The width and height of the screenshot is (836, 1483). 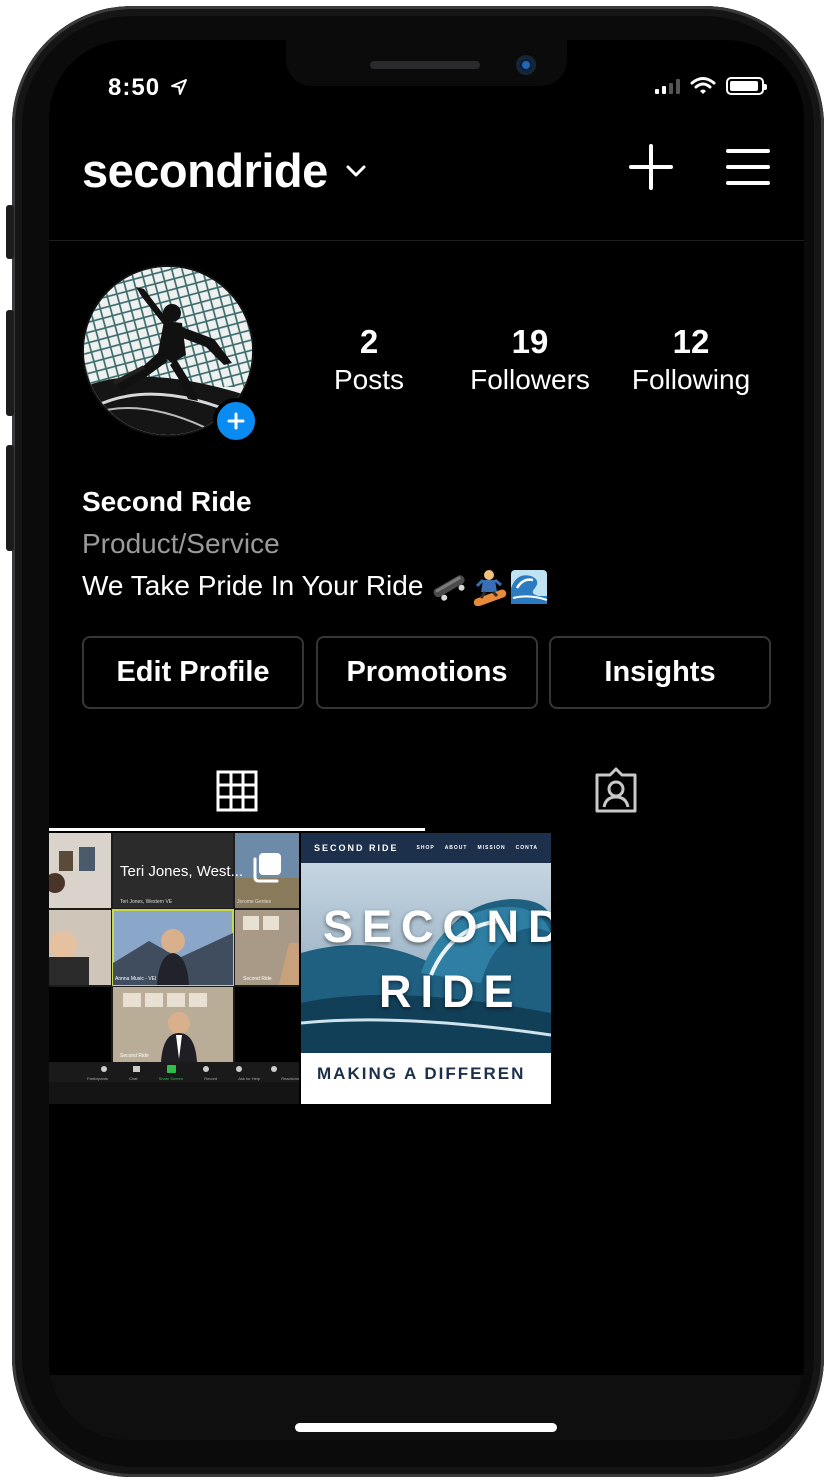 I want to click on stat-following-count: 12, so click(x=691, y=341).